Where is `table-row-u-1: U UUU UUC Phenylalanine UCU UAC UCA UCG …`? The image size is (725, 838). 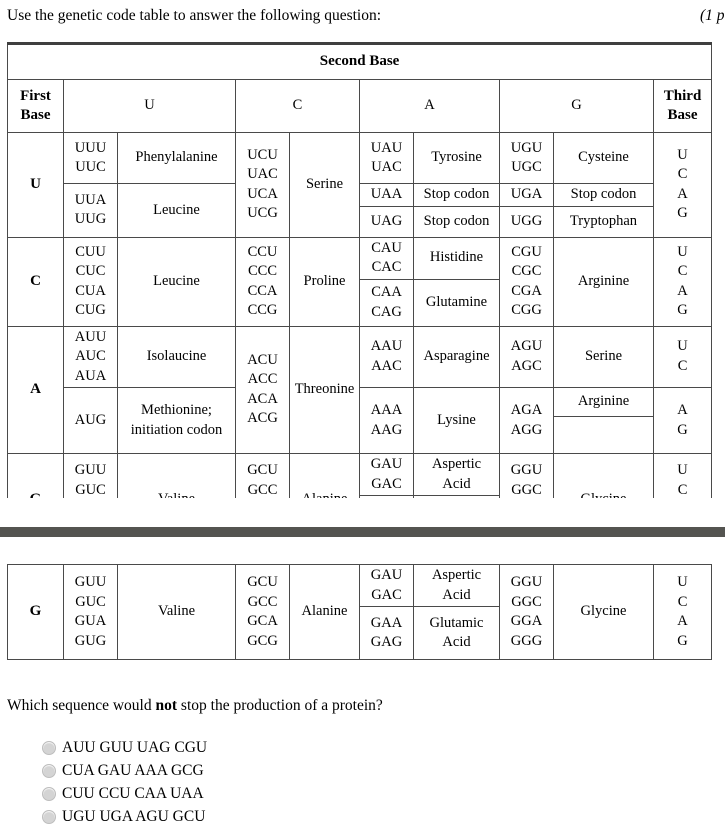
table-row-u-1: U UUU UUC Phenylalanine UCU UAC UCA UCG … is located at coordinates (360, 185).